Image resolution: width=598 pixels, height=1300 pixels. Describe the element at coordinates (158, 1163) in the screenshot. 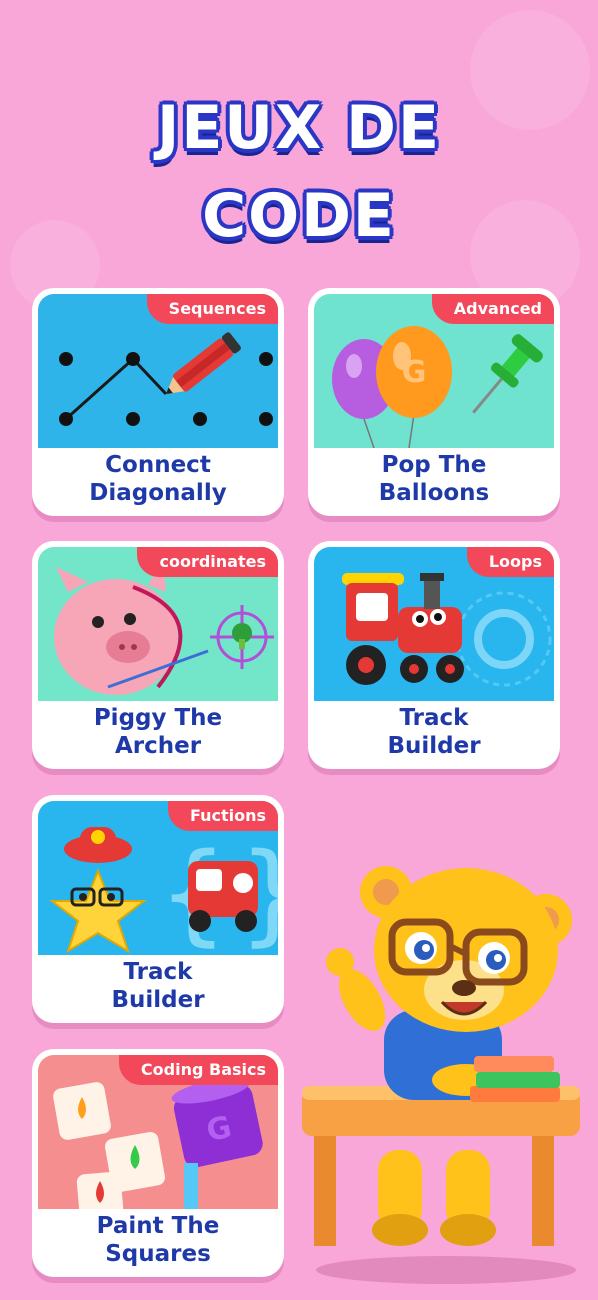

I see `game-card-paint-the-squares: G Coding Basics Paint The Squares` at that location.